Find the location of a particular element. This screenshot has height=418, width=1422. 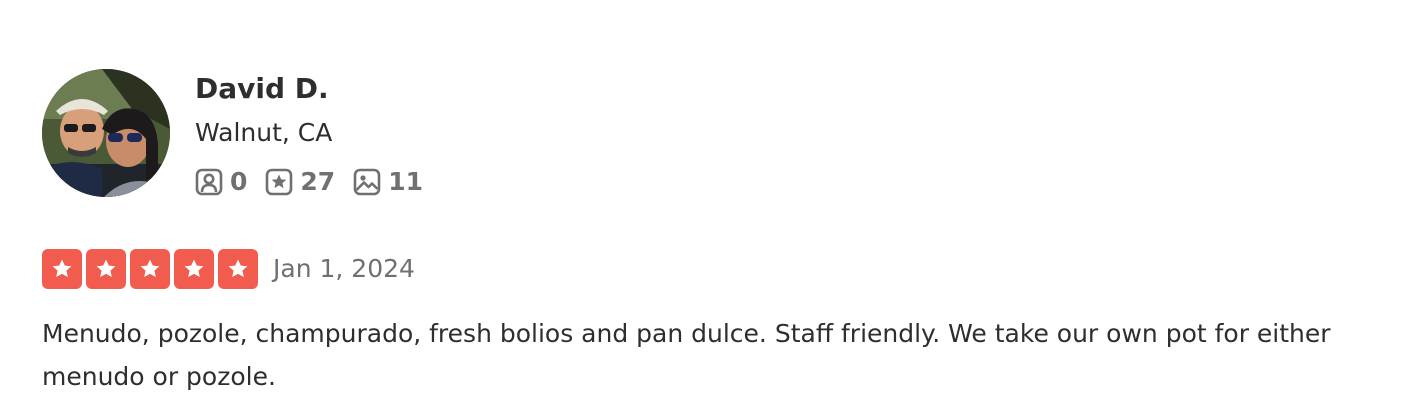

user-location: Walnut, CA is located at coordinates (264, 132).